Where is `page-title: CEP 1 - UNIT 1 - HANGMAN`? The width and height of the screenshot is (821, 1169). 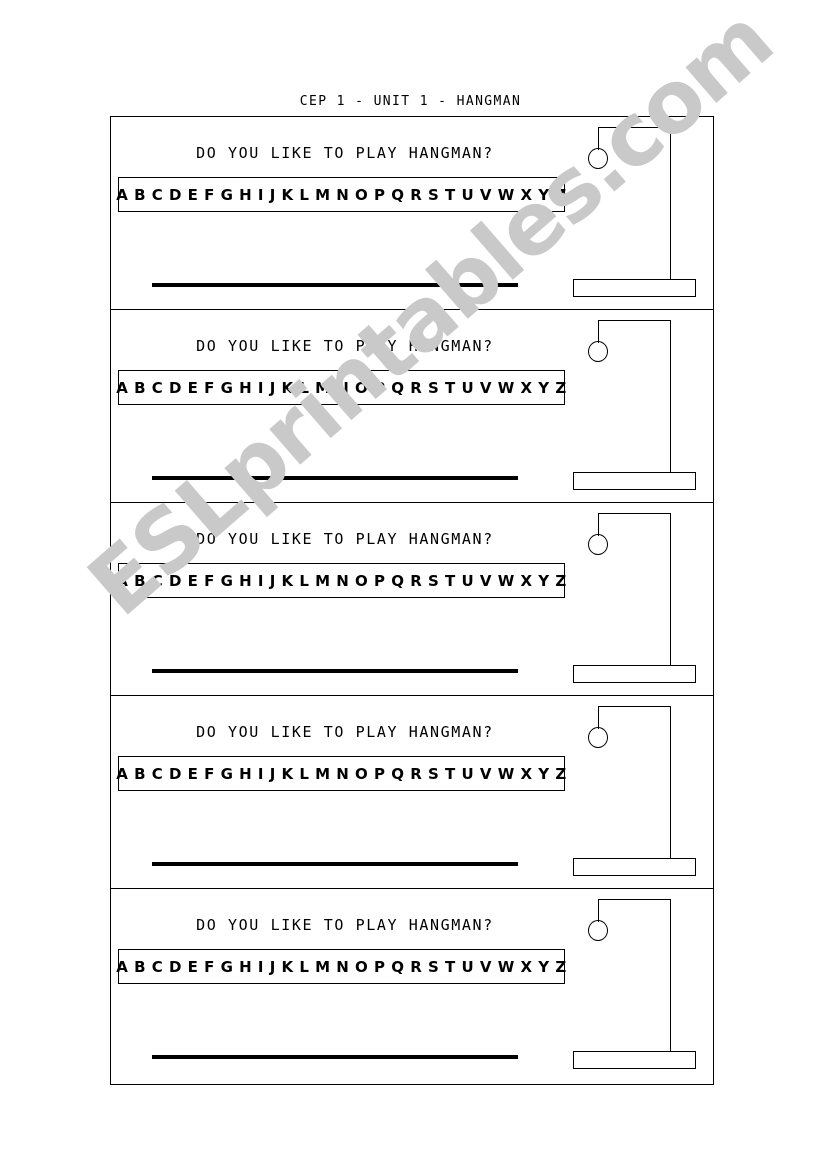 page-title: CEP 1 - UNIT 1 - HANGMAN is located at coordinates (410, 101).